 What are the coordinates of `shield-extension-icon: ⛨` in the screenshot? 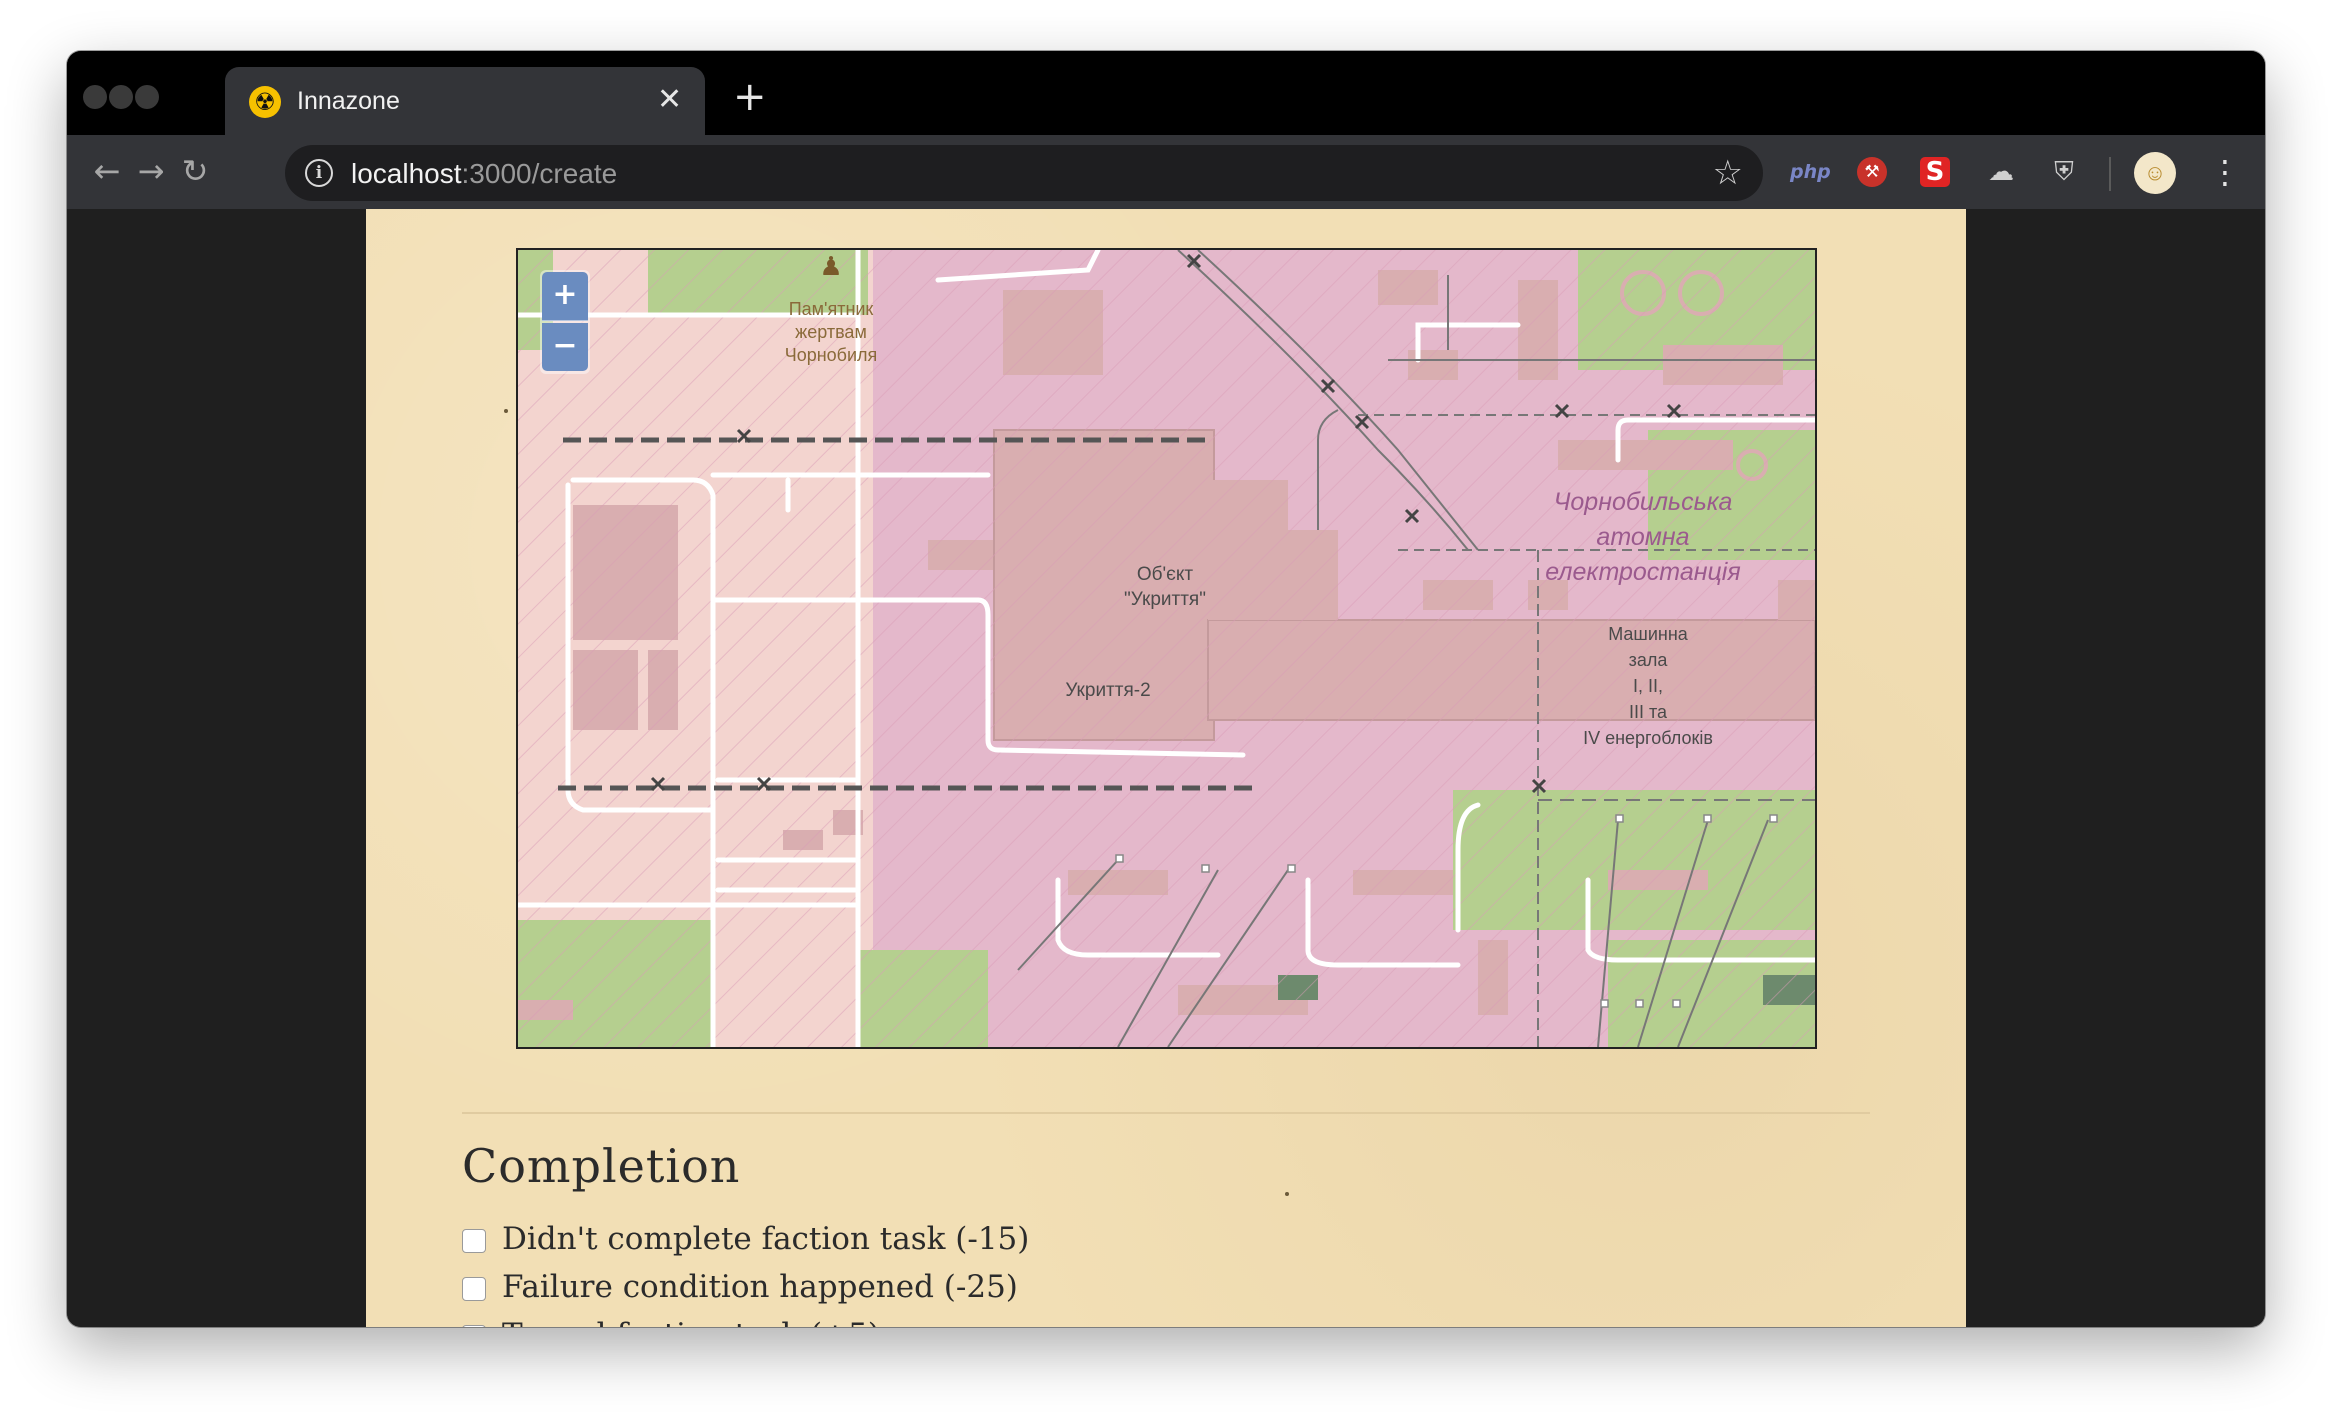 It's located at (2064, 172).